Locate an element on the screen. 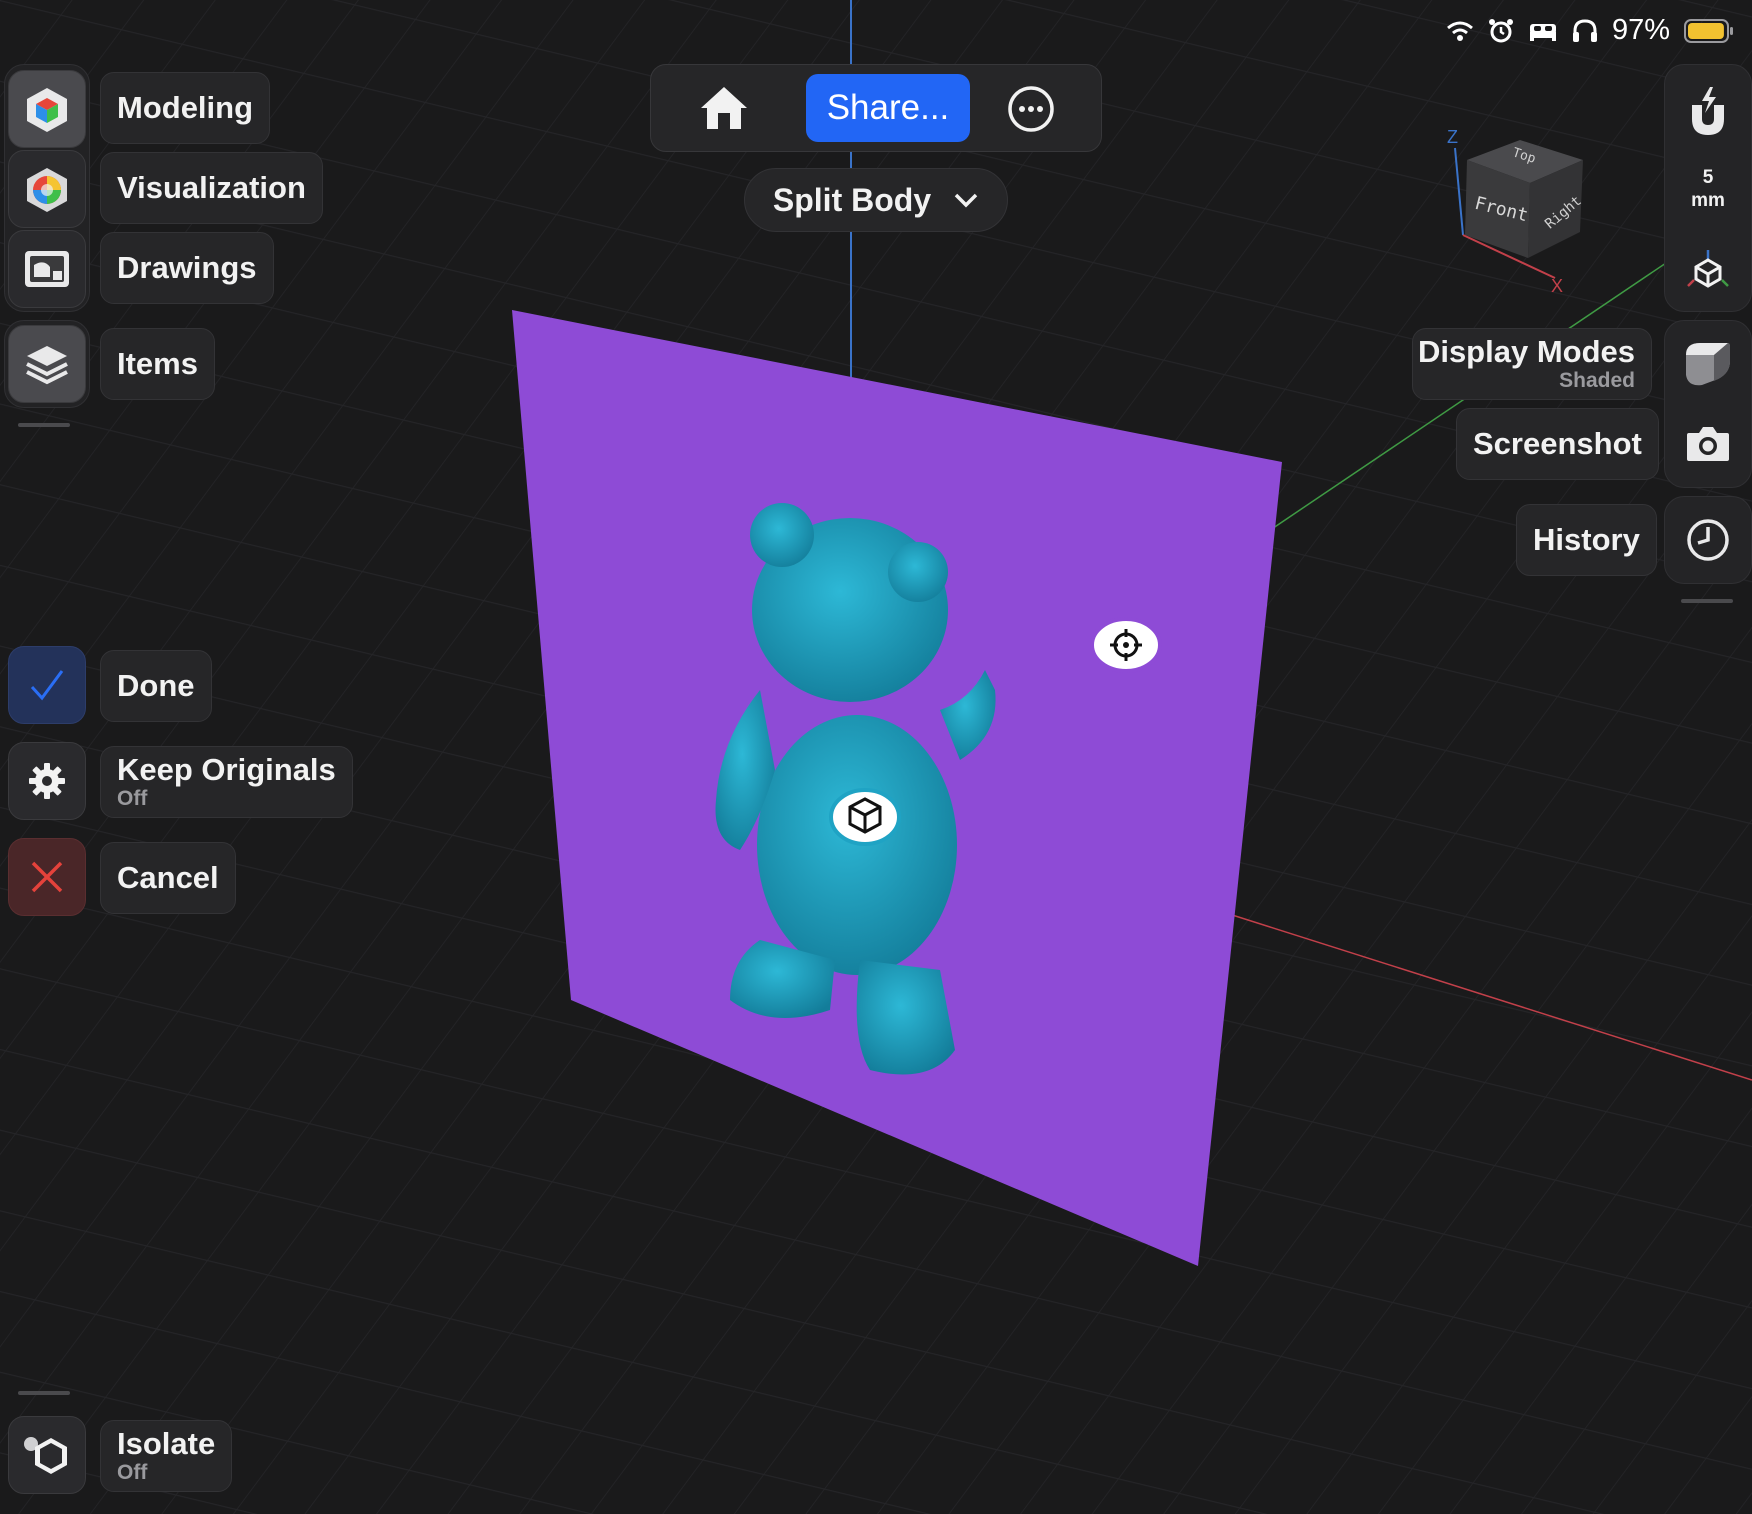 This screenshot has width=1752, height=1514. tool-selector-dropdown: Split Body is located at coordinates (876, 200).